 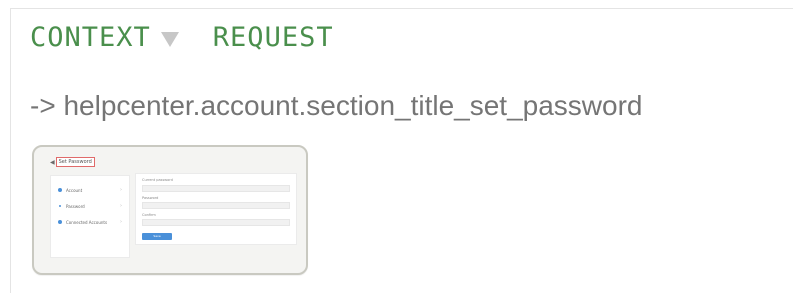 What do you see at coordinates (149, 215) in the screenshot?
I see `thumbnail-field-label: Confirm` at bounding box center [149, 215].